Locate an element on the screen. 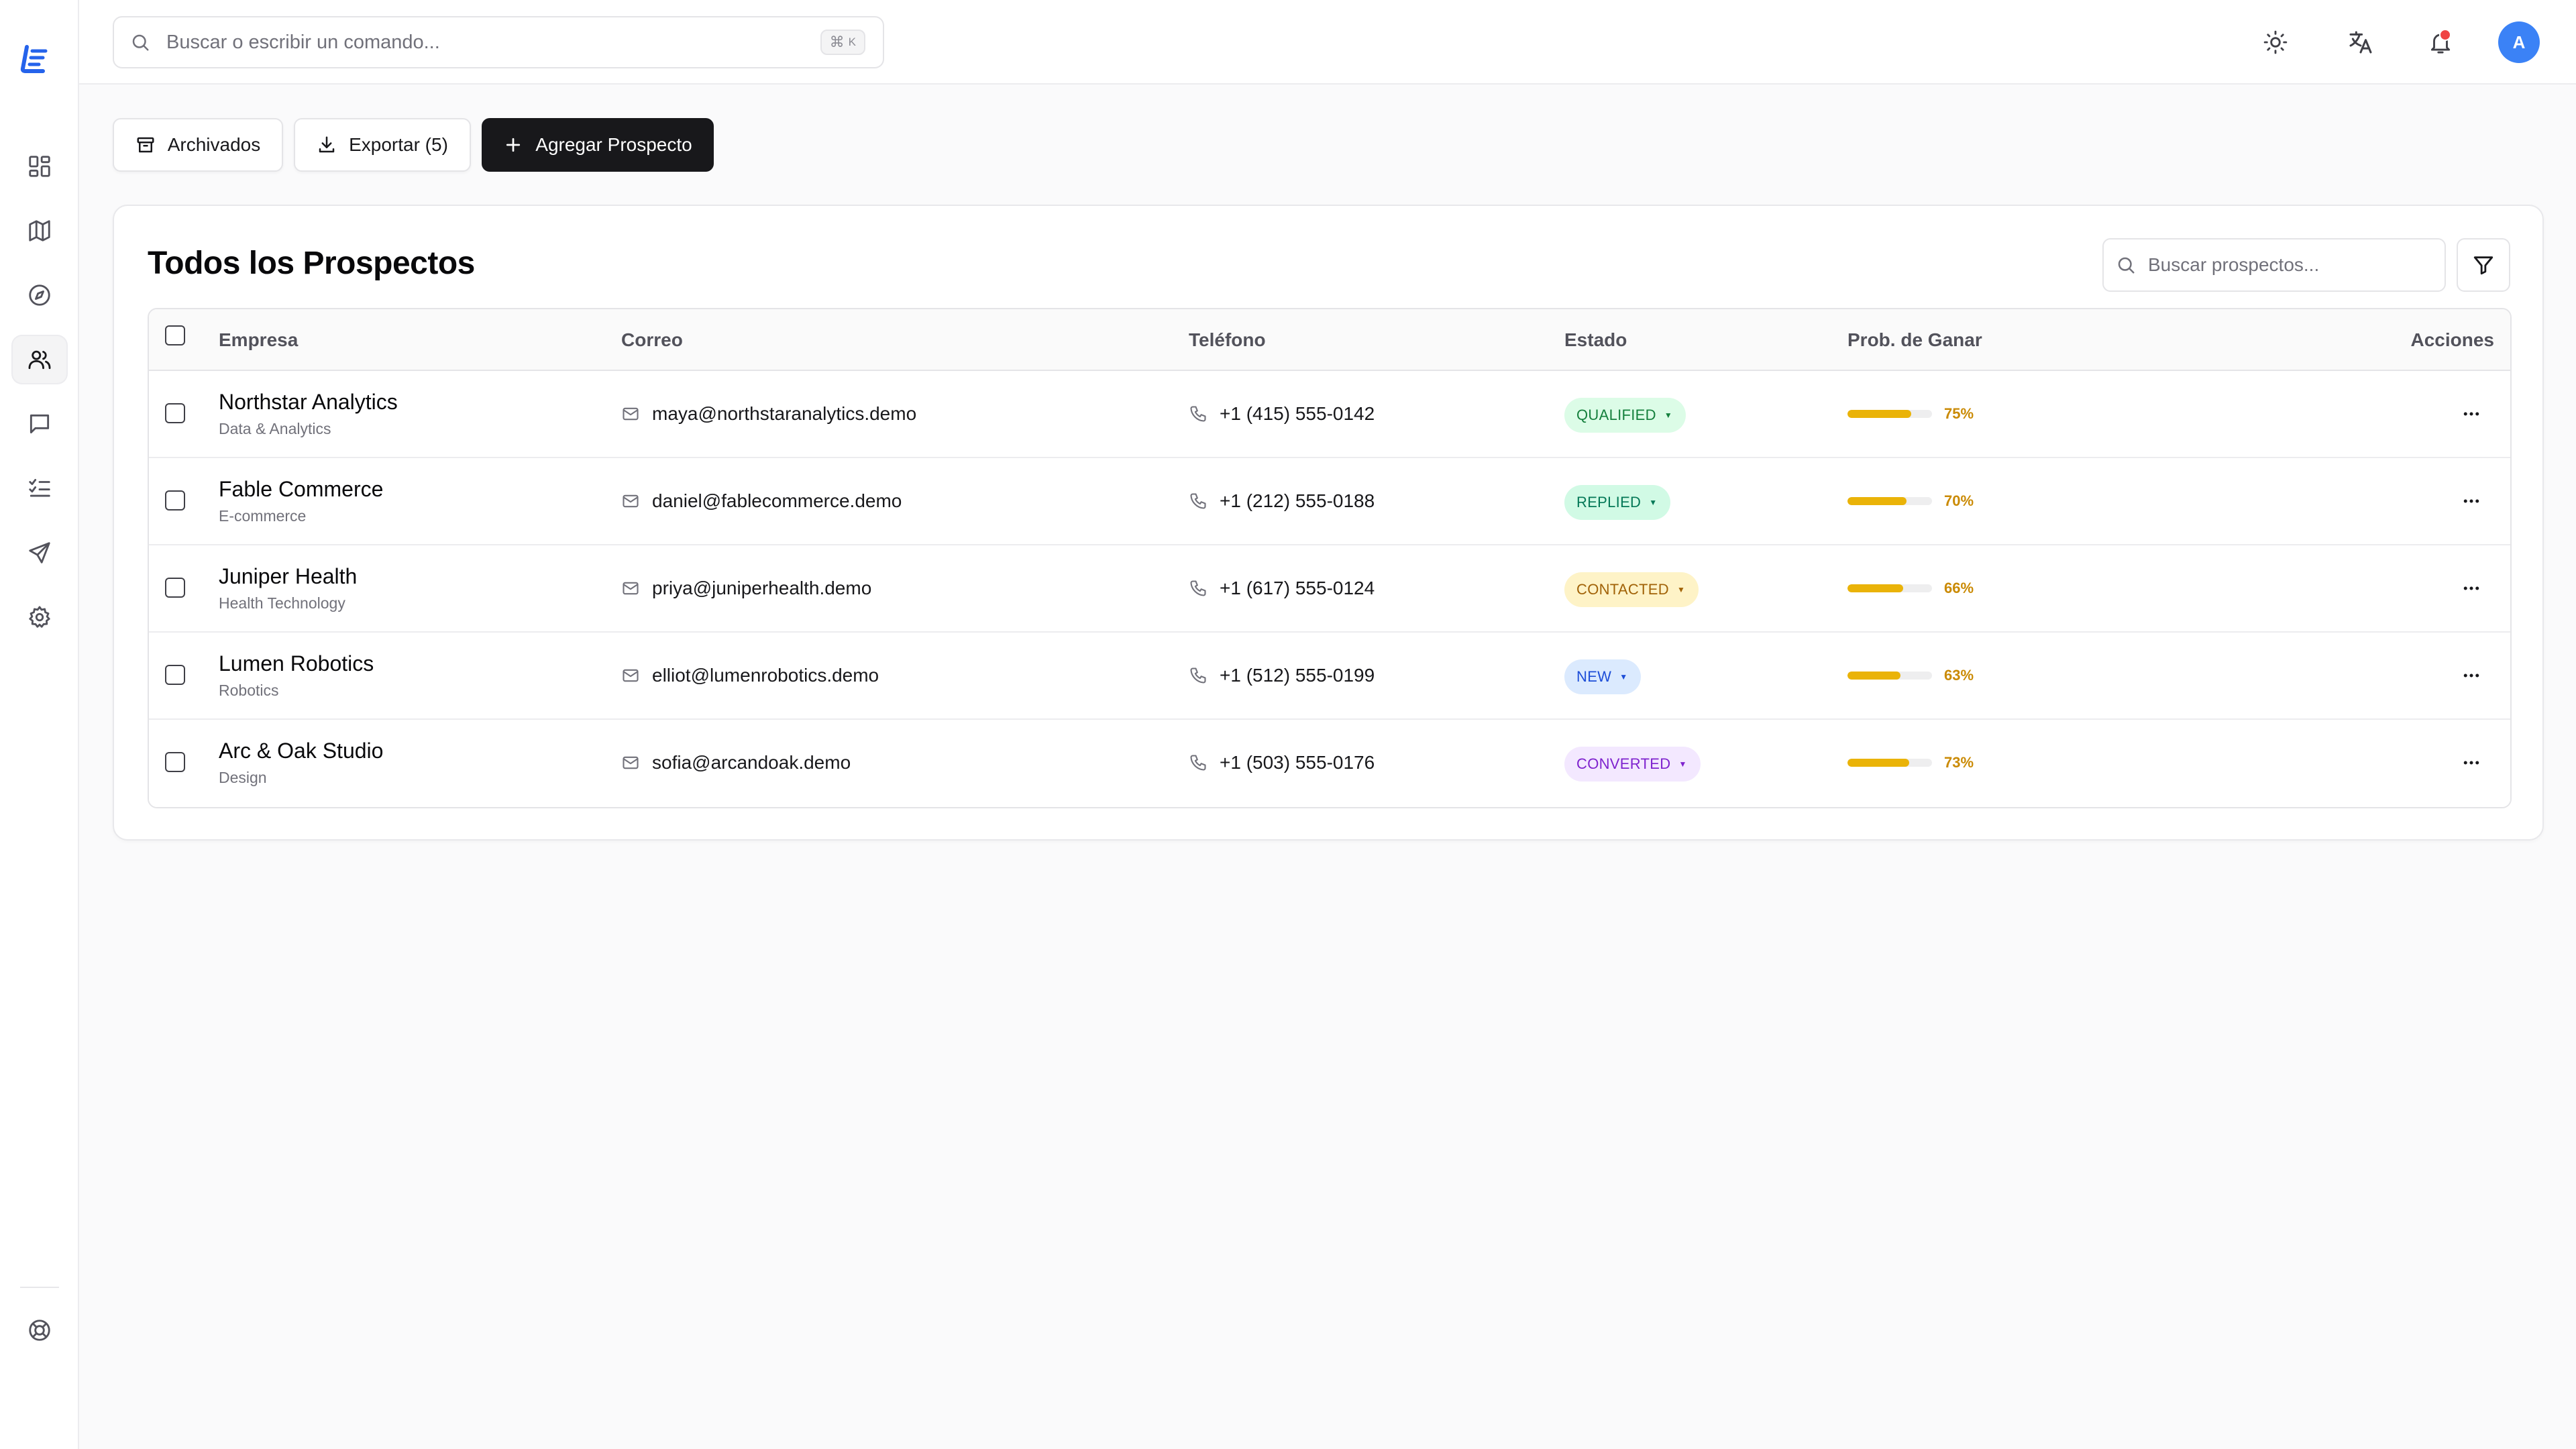 This screenshot has height=1449, width=2576. sidebar-item-explore is located at coordinates (39, 295).